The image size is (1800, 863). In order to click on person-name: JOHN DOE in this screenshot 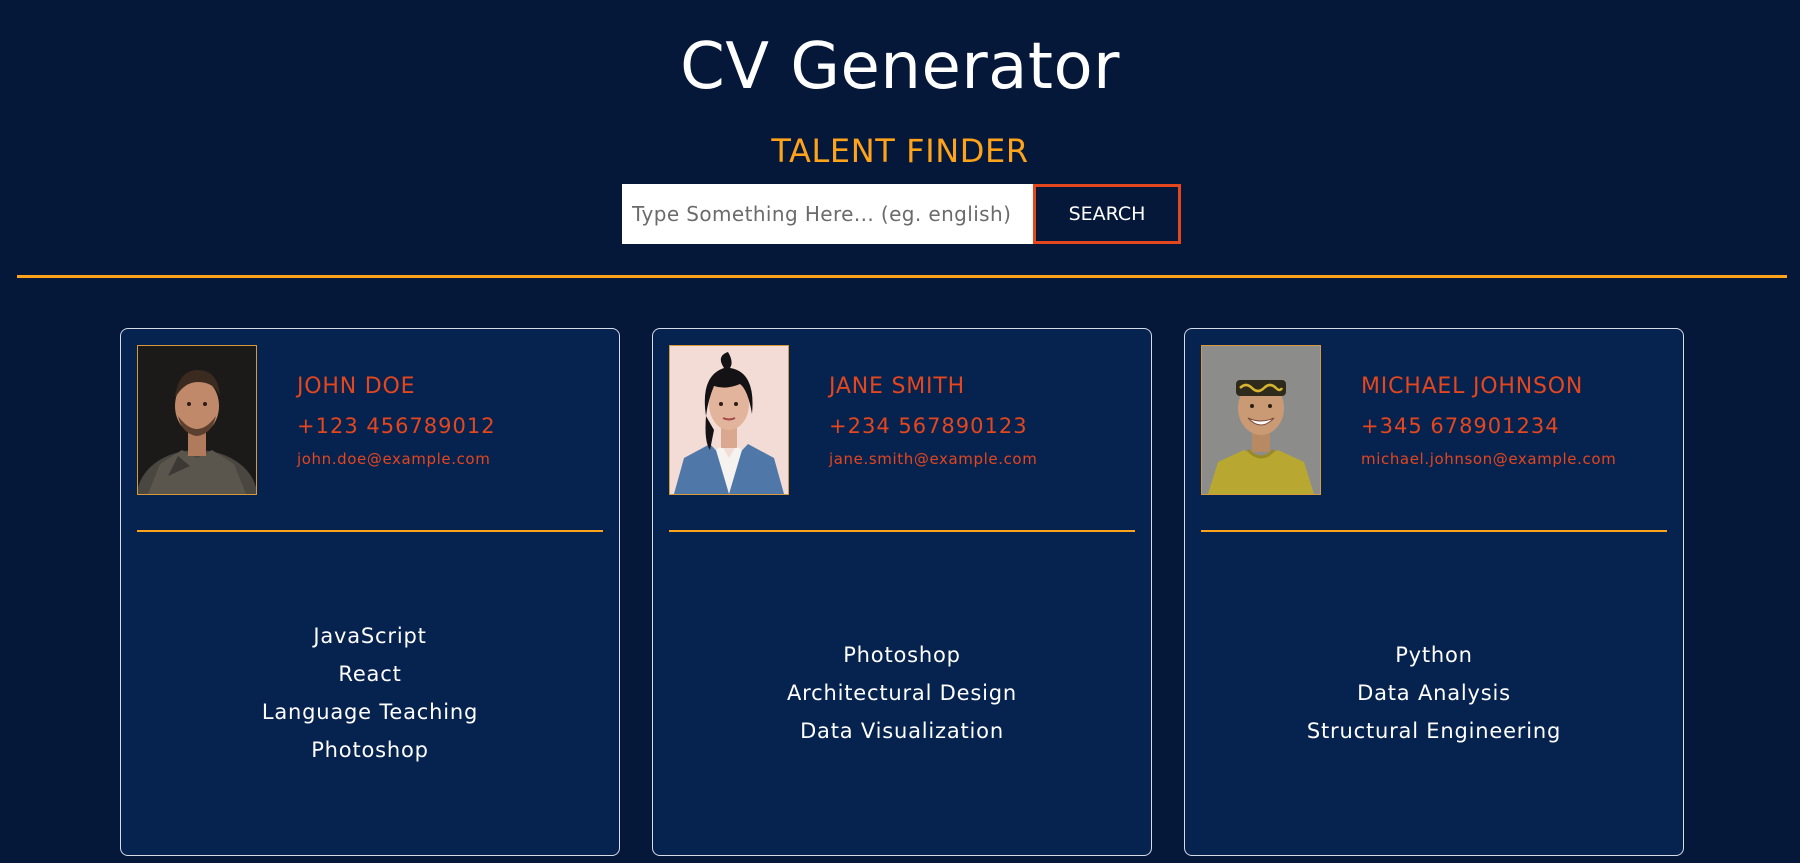, I will do `click(356, 386)`.